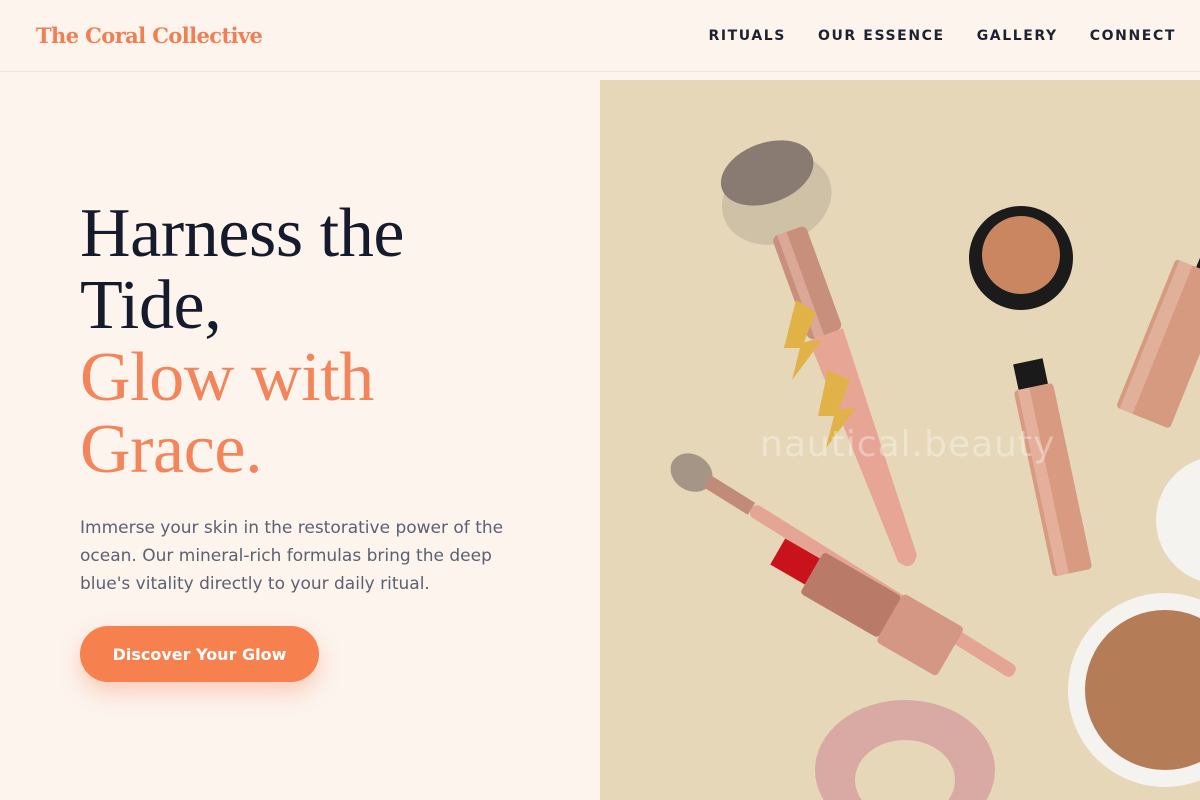 This screenshot has height=800, width=1200. Describe the element at coordinates (1134, 623) in the screenshot. I see `compact-powder` at that location.